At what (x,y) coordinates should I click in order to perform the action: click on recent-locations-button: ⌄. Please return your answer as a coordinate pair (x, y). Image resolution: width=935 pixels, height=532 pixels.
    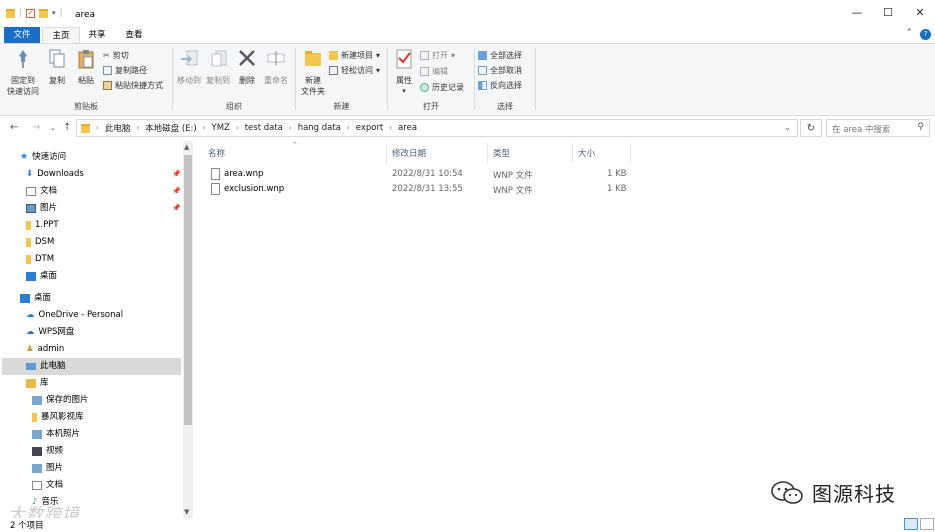
    Looking at the image, I should click on (53, 128).